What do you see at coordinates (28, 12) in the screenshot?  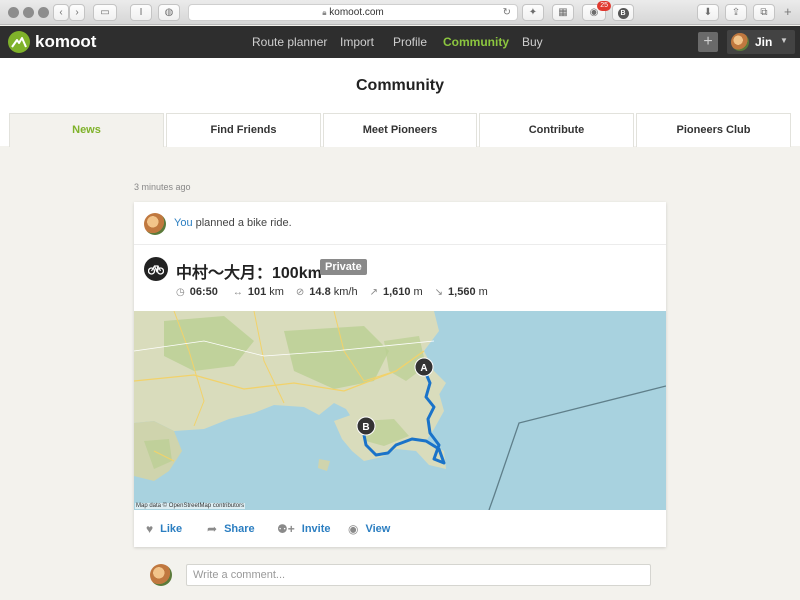 I see `minimize-window-button` at bounding box center [28, 12].